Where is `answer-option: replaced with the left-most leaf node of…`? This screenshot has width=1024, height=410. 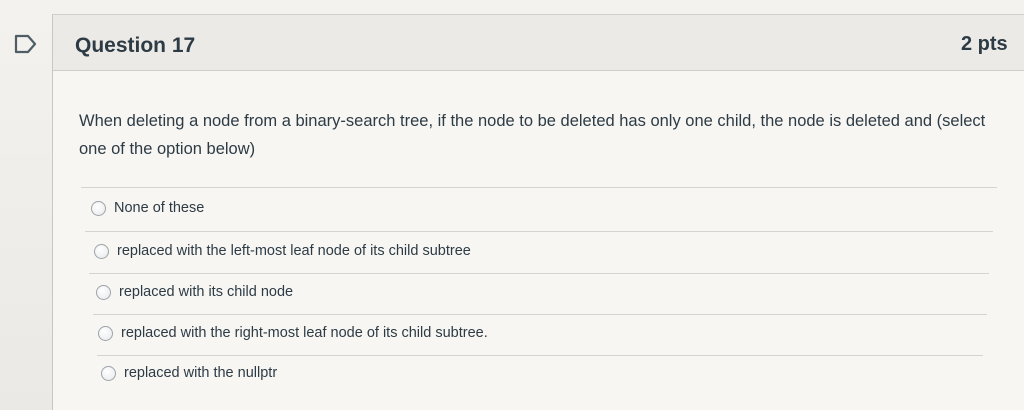 answer-option: replaced with the left-most leaf node of… is located at coordinates (282, 251).